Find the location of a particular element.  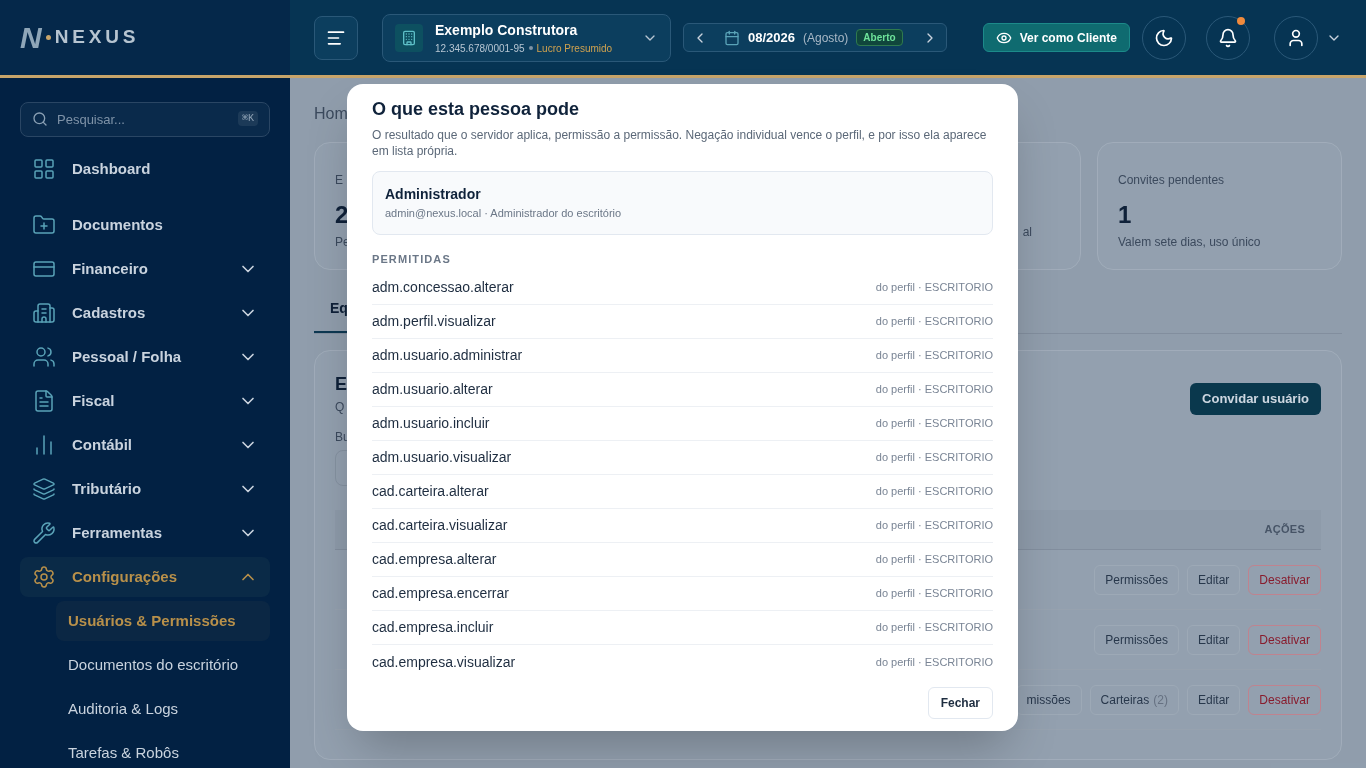

sidebar-item: Pessoal / Folha is located at coordinates (145, 357).